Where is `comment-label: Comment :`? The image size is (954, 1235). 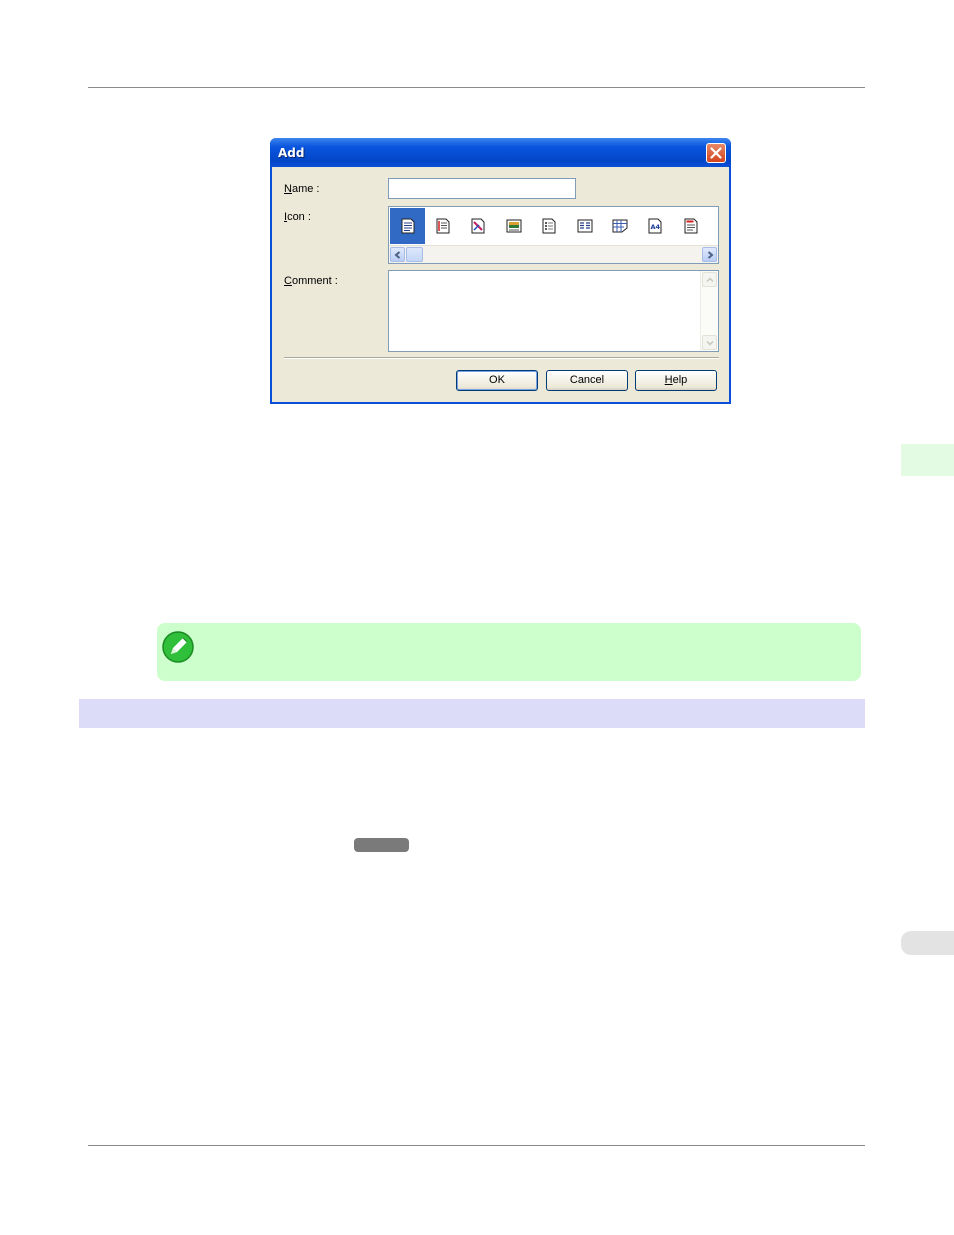
comment-label: Comment : is located at coordinates (311, 281).